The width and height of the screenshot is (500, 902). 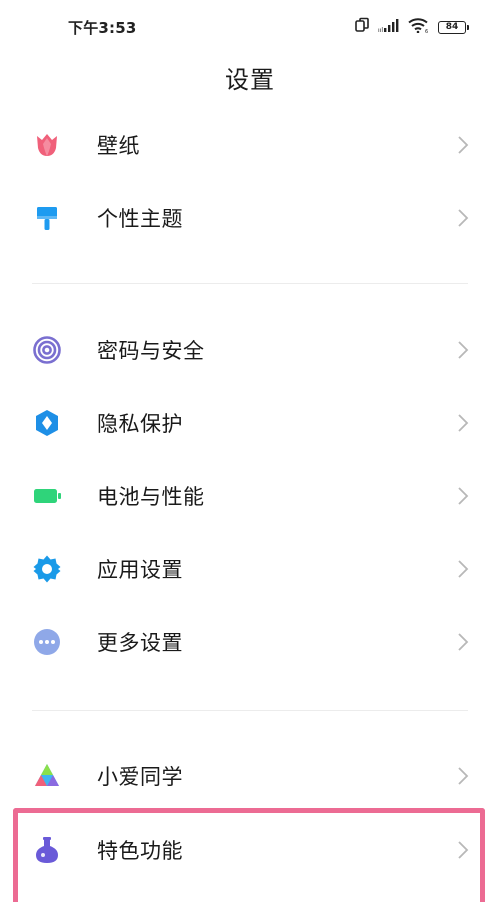 What do you see at coordinates (140, 642) in the screenshot?
I see `settings-item-label: 更多设置` at bounding box center [140, 642].